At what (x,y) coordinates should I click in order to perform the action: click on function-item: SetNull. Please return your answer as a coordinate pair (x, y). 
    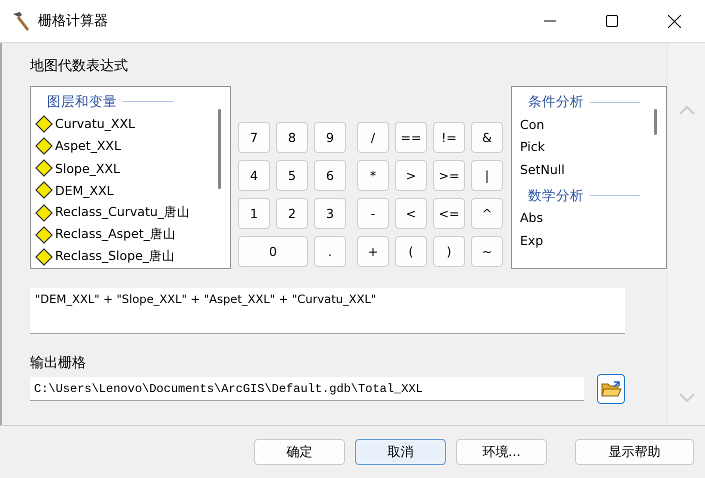
    Looking at the image, I should click on (542, 169).